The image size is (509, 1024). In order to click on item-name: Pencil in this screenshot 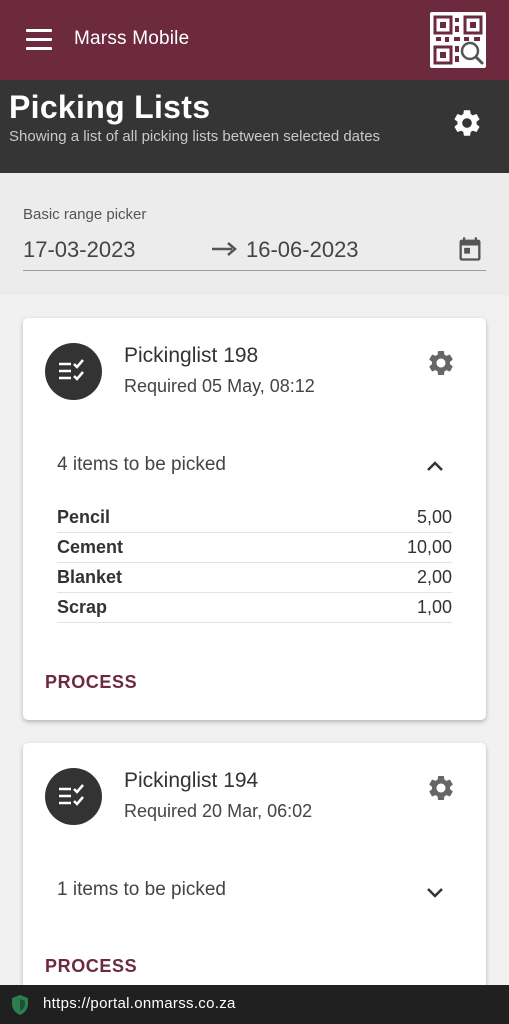, I will do `click(84, 517)`.